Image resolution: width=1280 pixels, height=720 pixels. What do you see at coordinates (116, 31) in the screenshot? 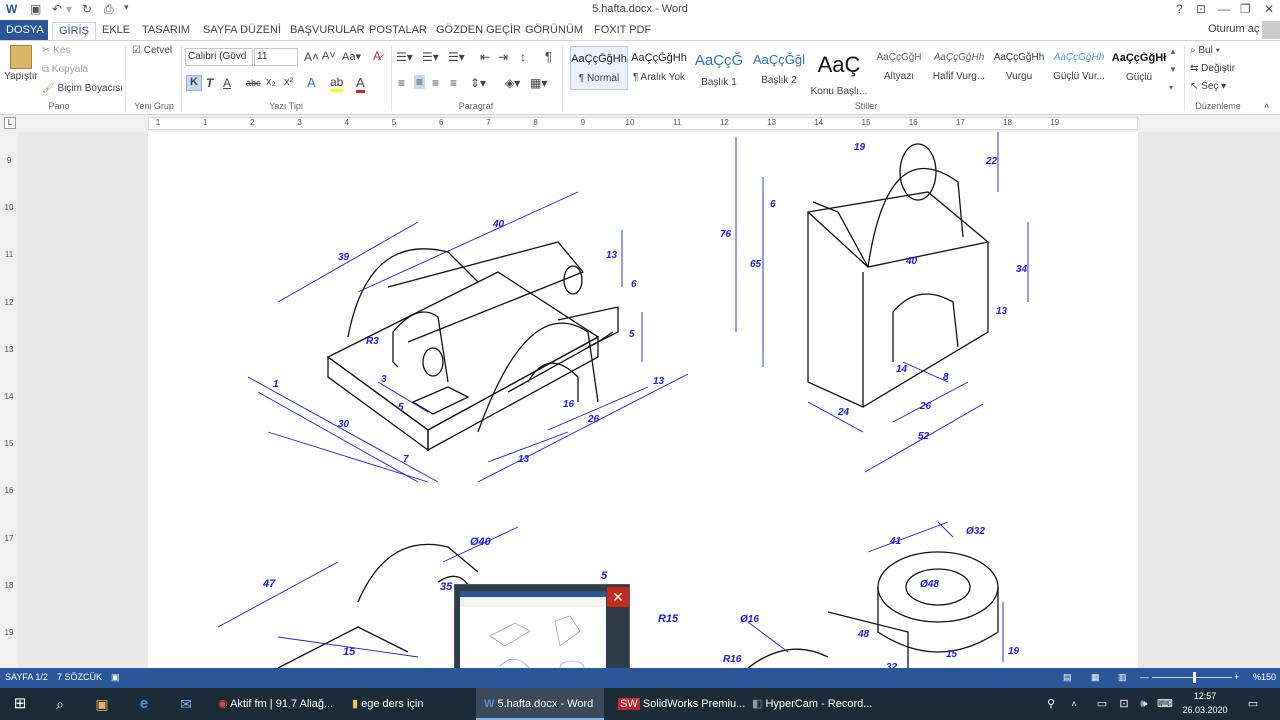
I see `tab-insert: EKLE` at bounding box center [116, 31].